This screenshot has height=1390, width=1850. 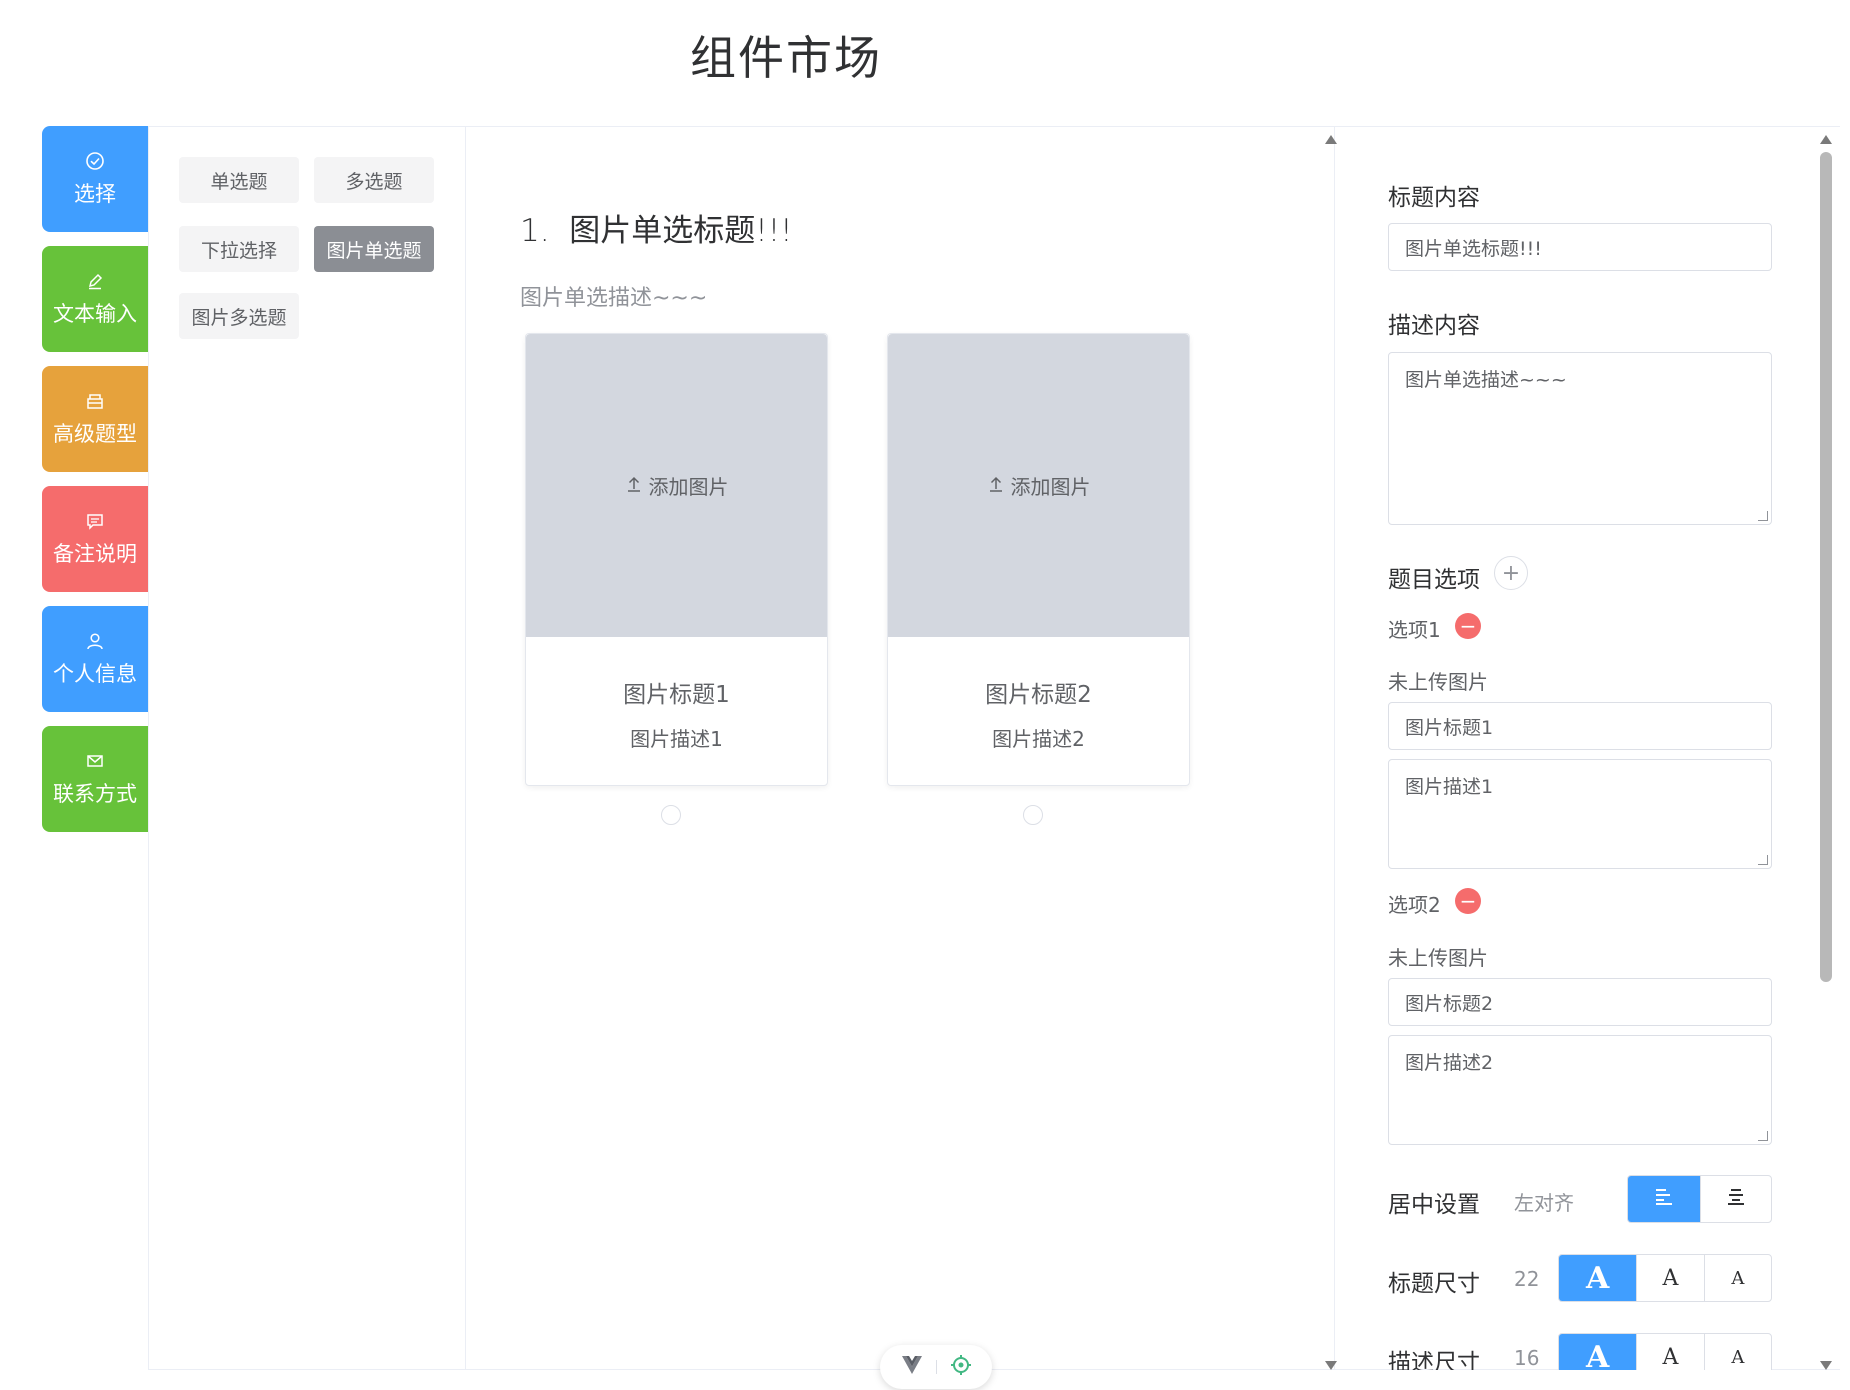 I want to click on plus-icon: +, so click(x=1511, y=573).